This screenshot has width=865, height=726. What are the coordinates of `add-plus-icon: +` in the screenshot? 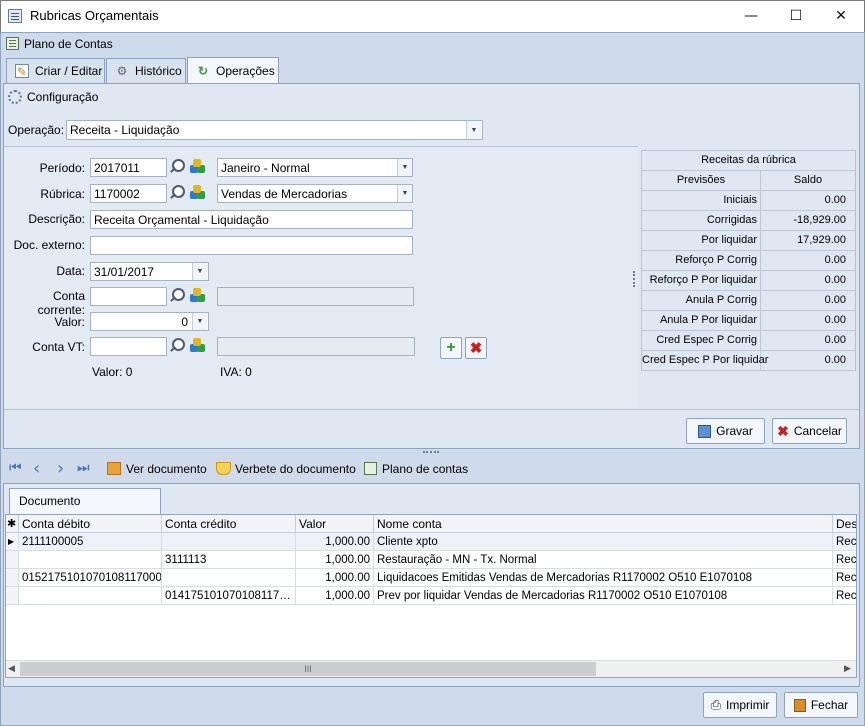 It's located at (451, 348).